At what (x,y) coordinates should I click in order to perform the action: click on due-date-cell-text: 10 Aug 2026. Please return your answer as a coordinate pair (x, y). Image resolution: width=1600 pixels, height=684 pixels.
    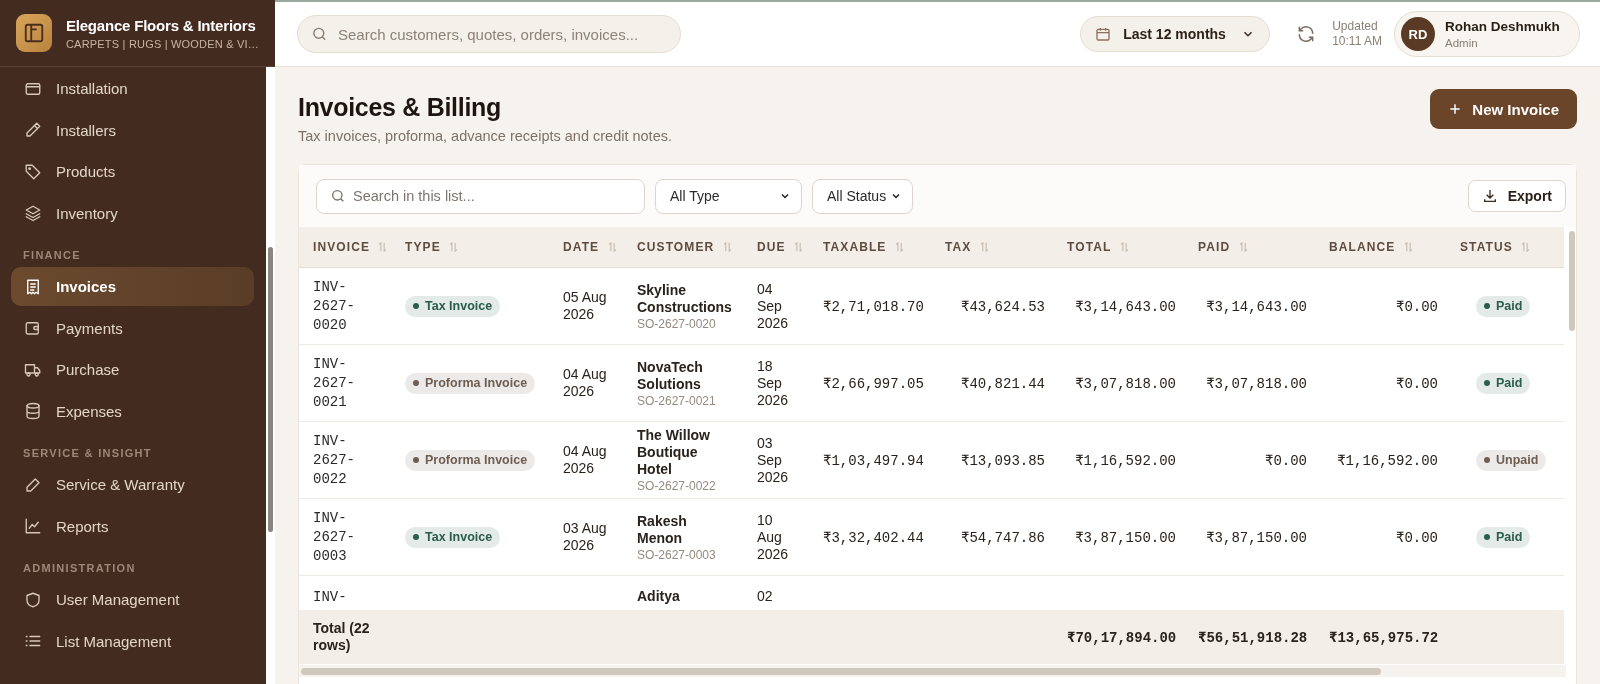
    Looking at the image, I should click on (773, 537).